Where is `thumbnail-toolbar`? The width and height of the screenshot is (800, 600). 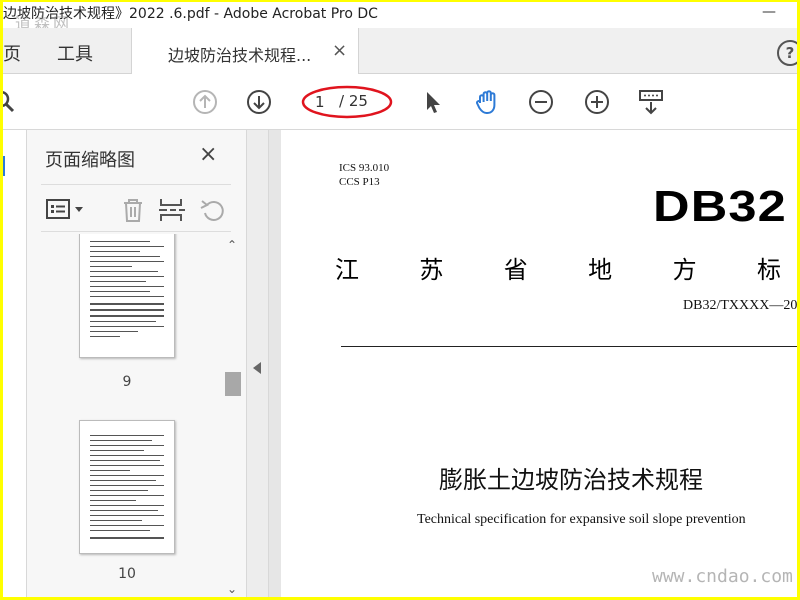 thumbnail-toolbar is located at coordinates (136, 208).